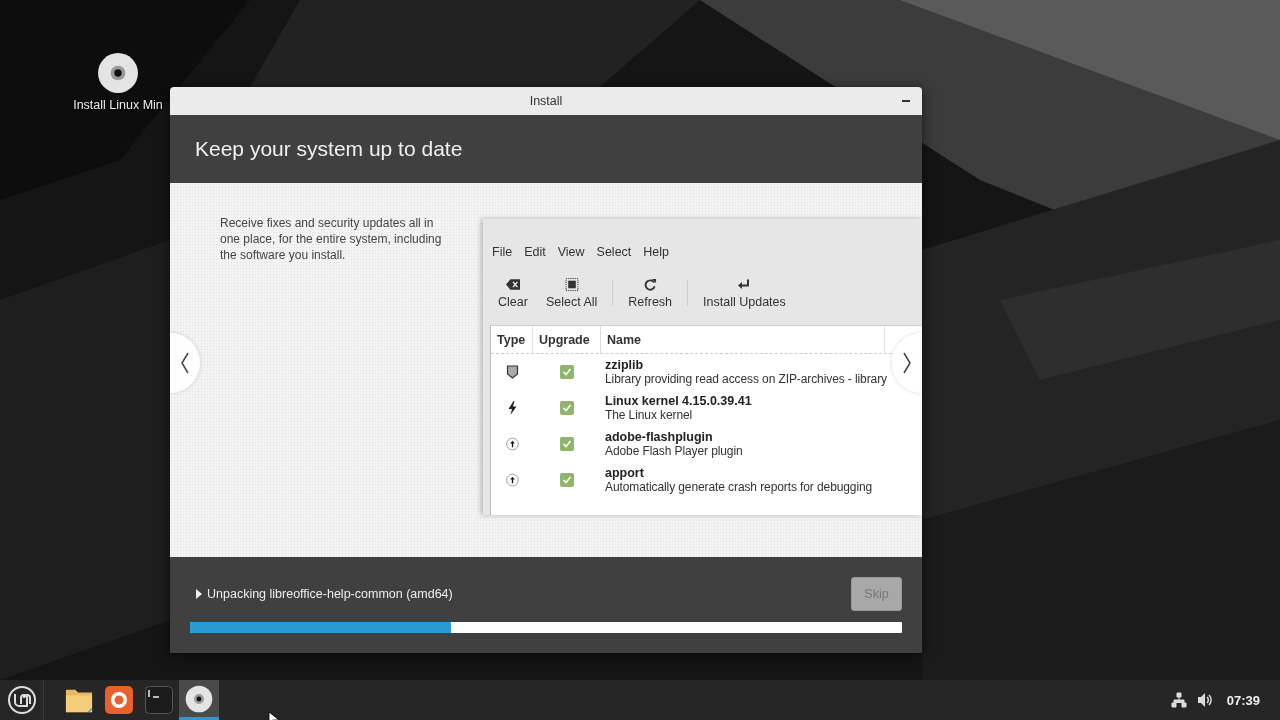 This screenshot has width=1280, height=720. What do you see at coordinates (649, 415) in the screenshot?
I see `package-description: The Linux kernel` at bounding box center [649, 415].